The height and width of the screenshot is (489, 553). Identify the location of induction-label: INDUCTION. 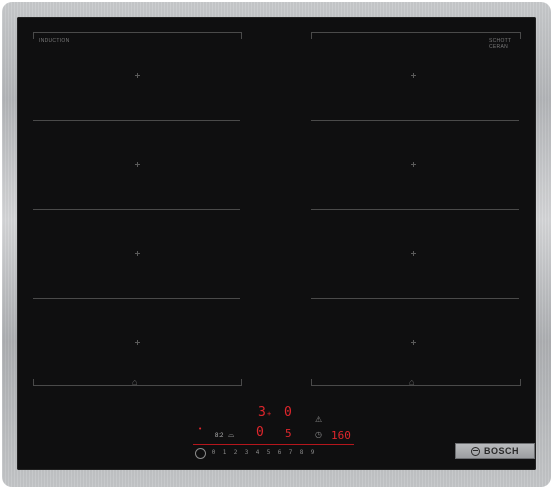
(54, 41).